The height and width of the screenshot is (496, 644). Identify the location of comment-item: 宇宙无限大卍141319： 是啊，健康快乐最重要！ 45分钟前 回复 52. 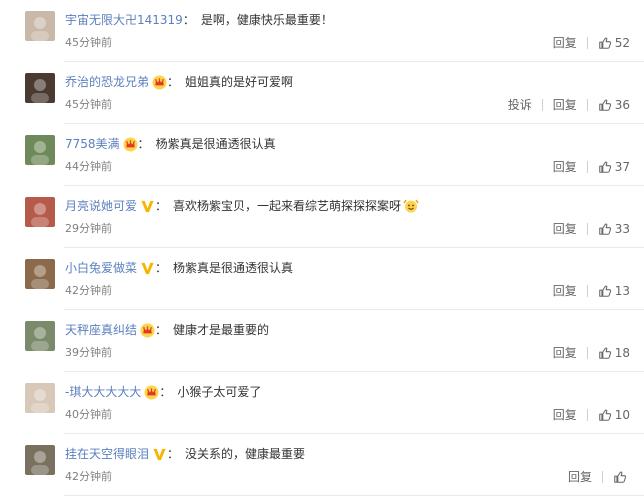
(322, 31).